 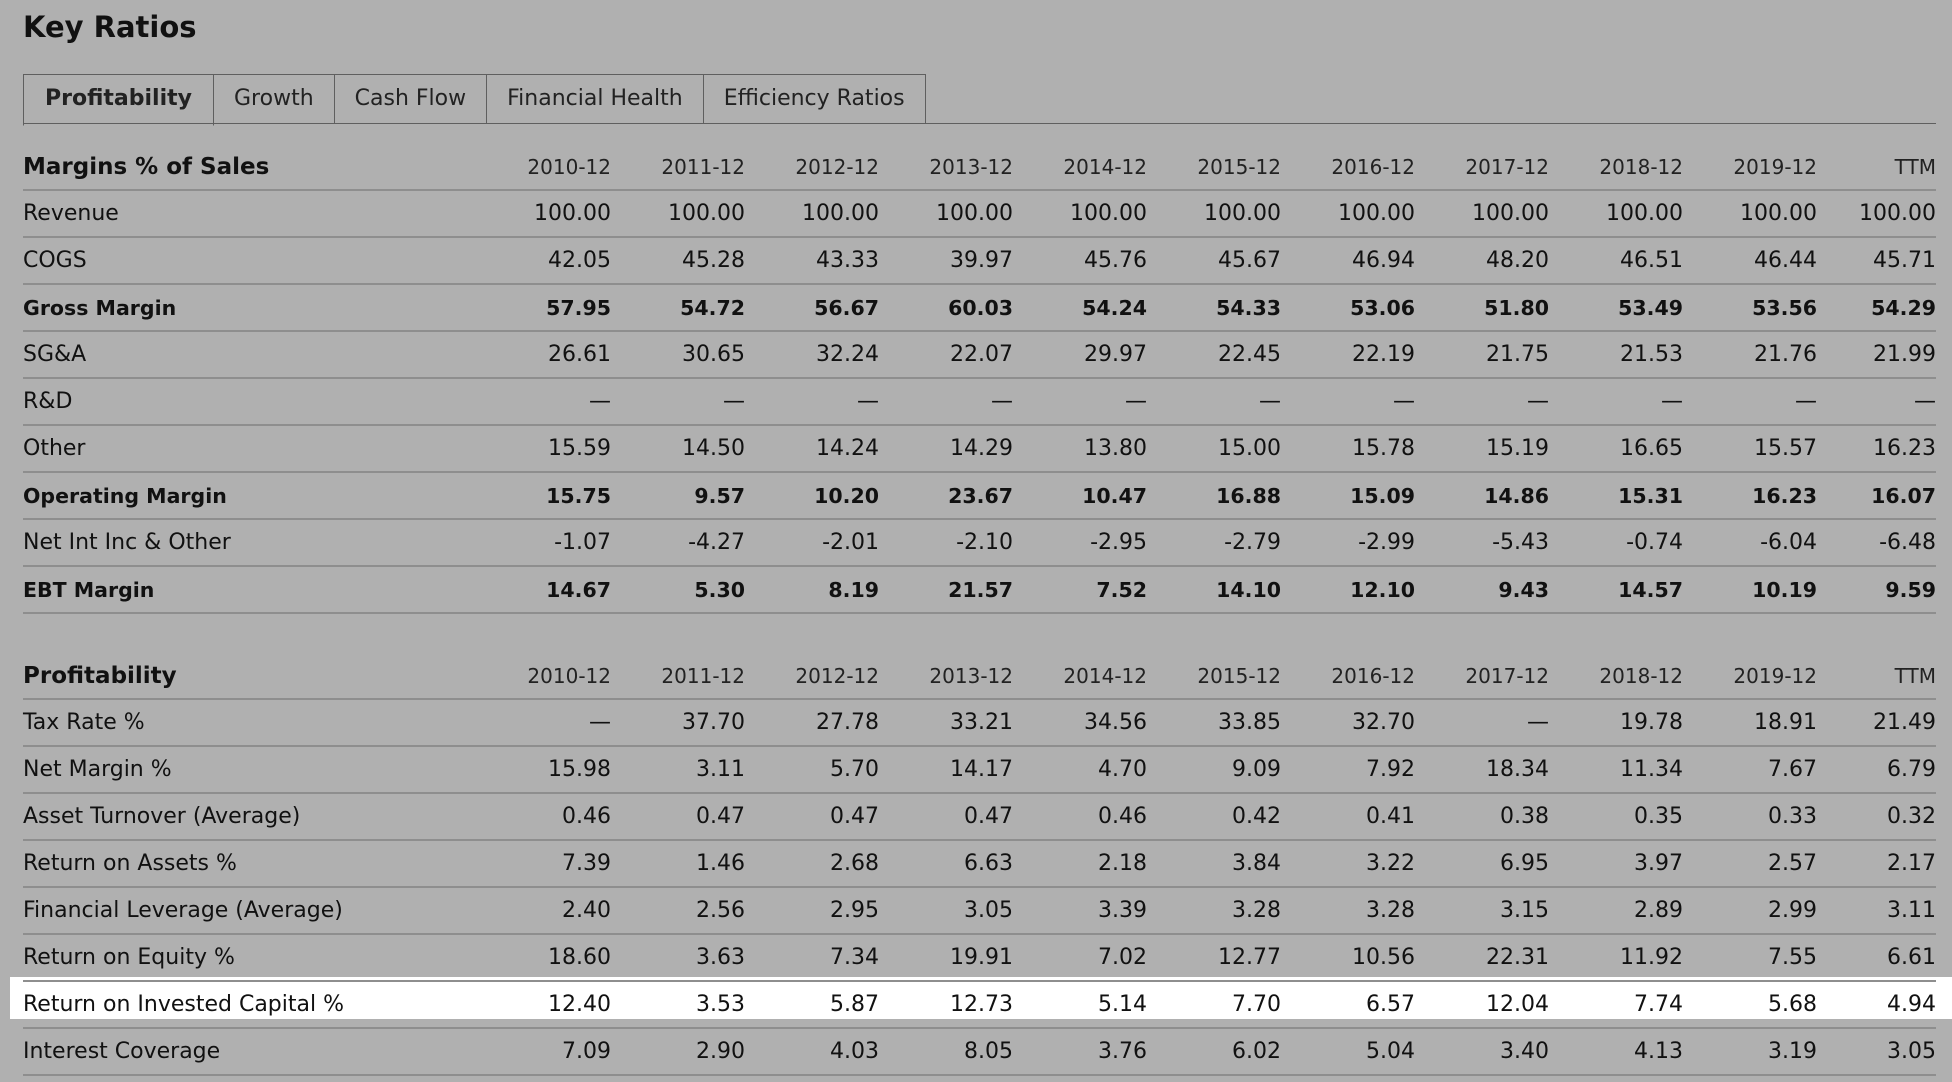 I want to click on cell-value: 2.17, so click(x=1876, y=864).